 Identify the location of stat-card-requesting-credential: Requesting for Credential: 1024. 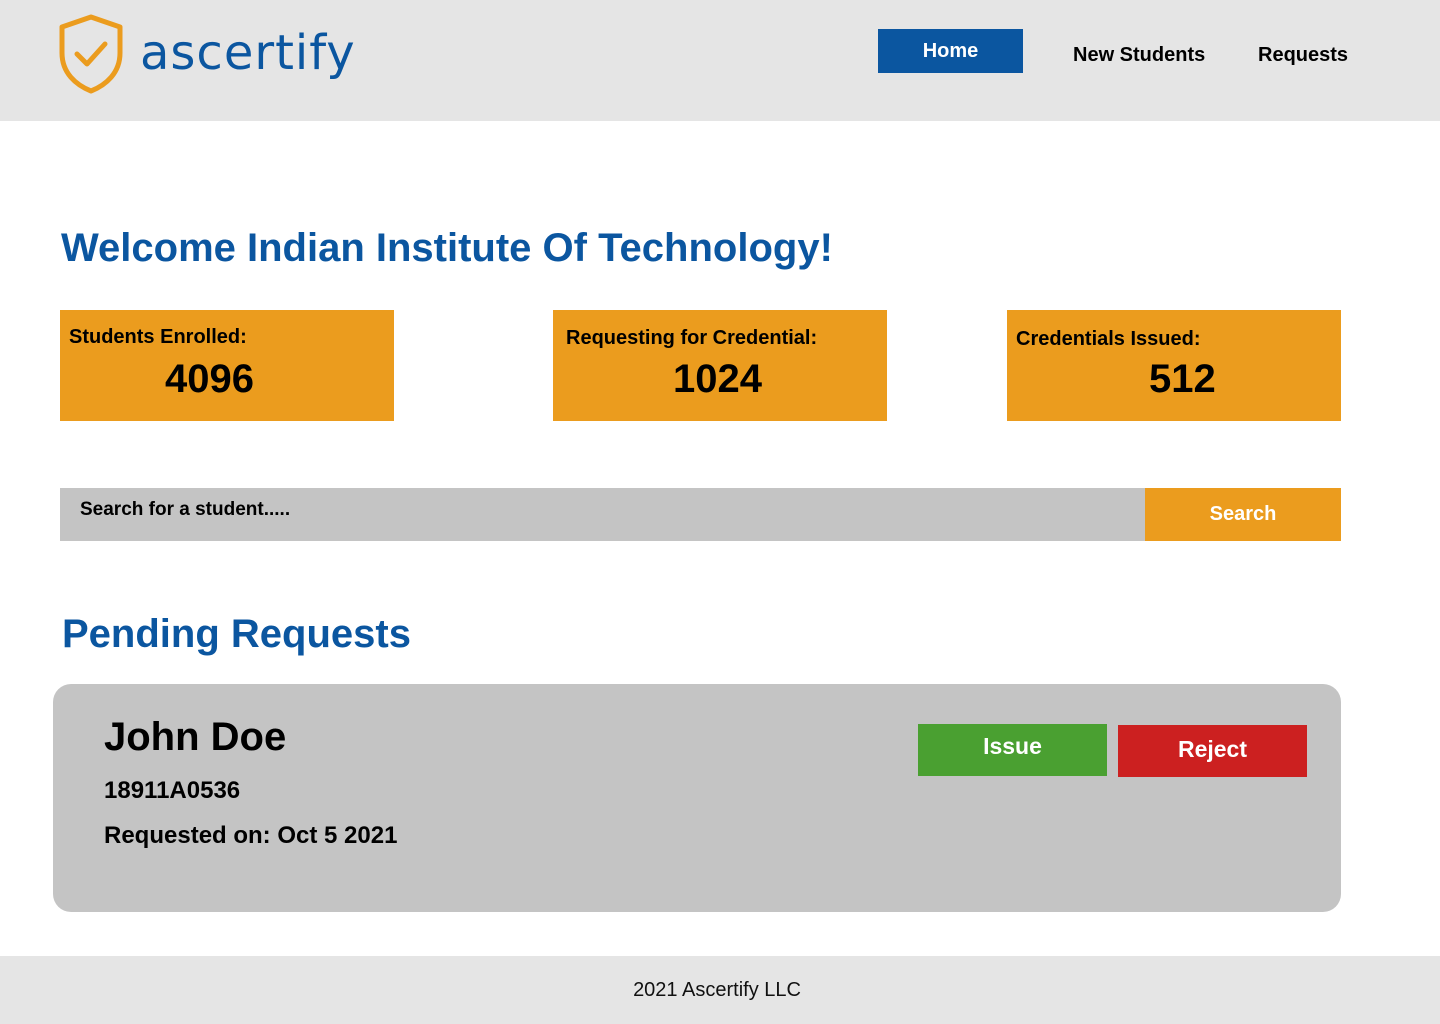
(720, 365).